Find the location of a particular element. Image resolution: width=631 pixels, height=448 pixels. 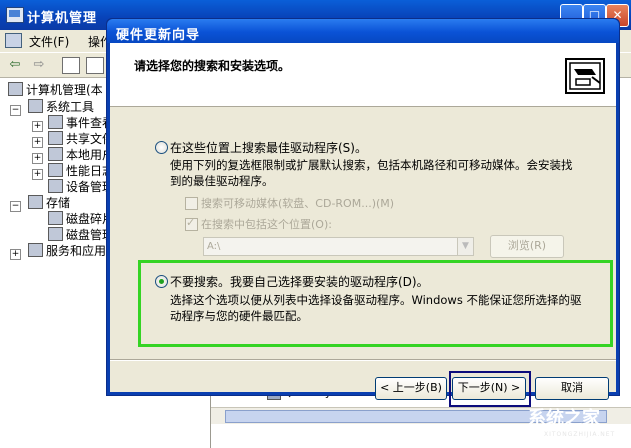

radio-search-locations is located at coordinates (161, 147).